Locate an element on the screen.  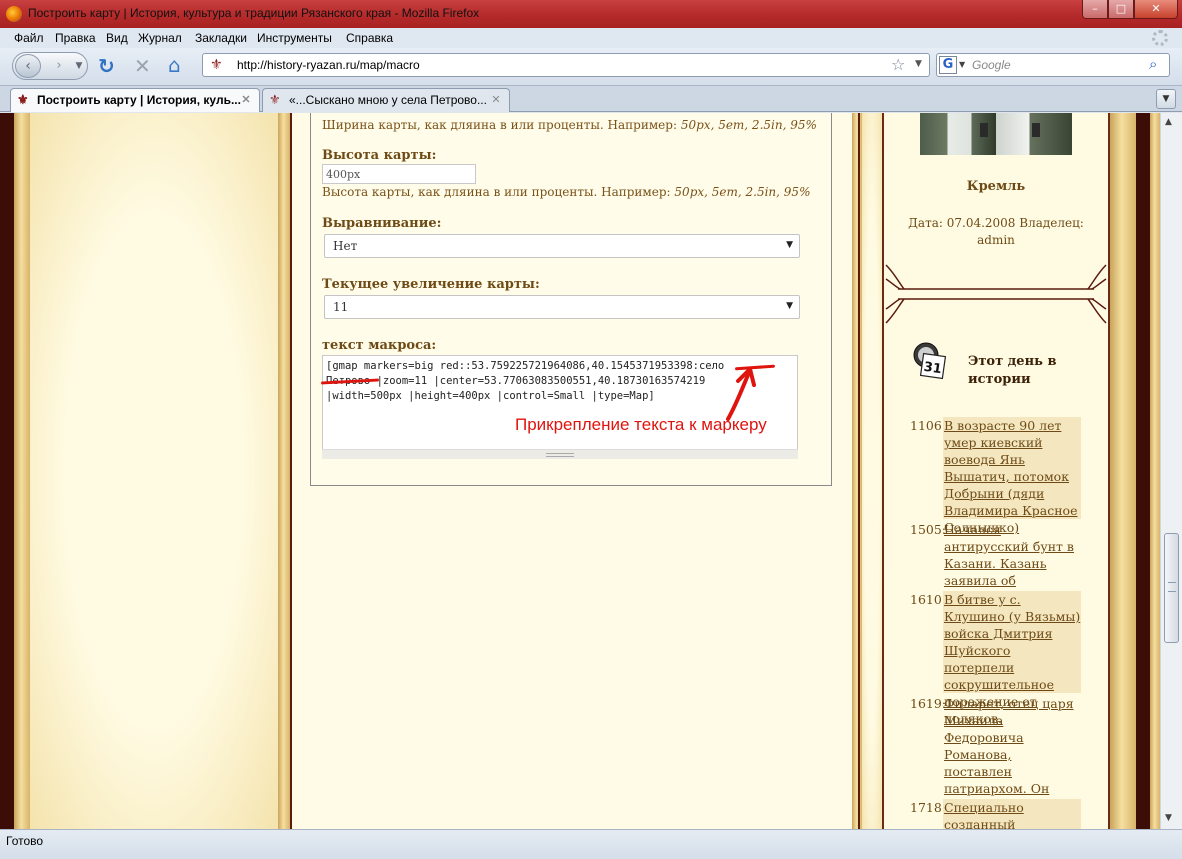
menu-view: Вид is located at coordinates (117, 38).